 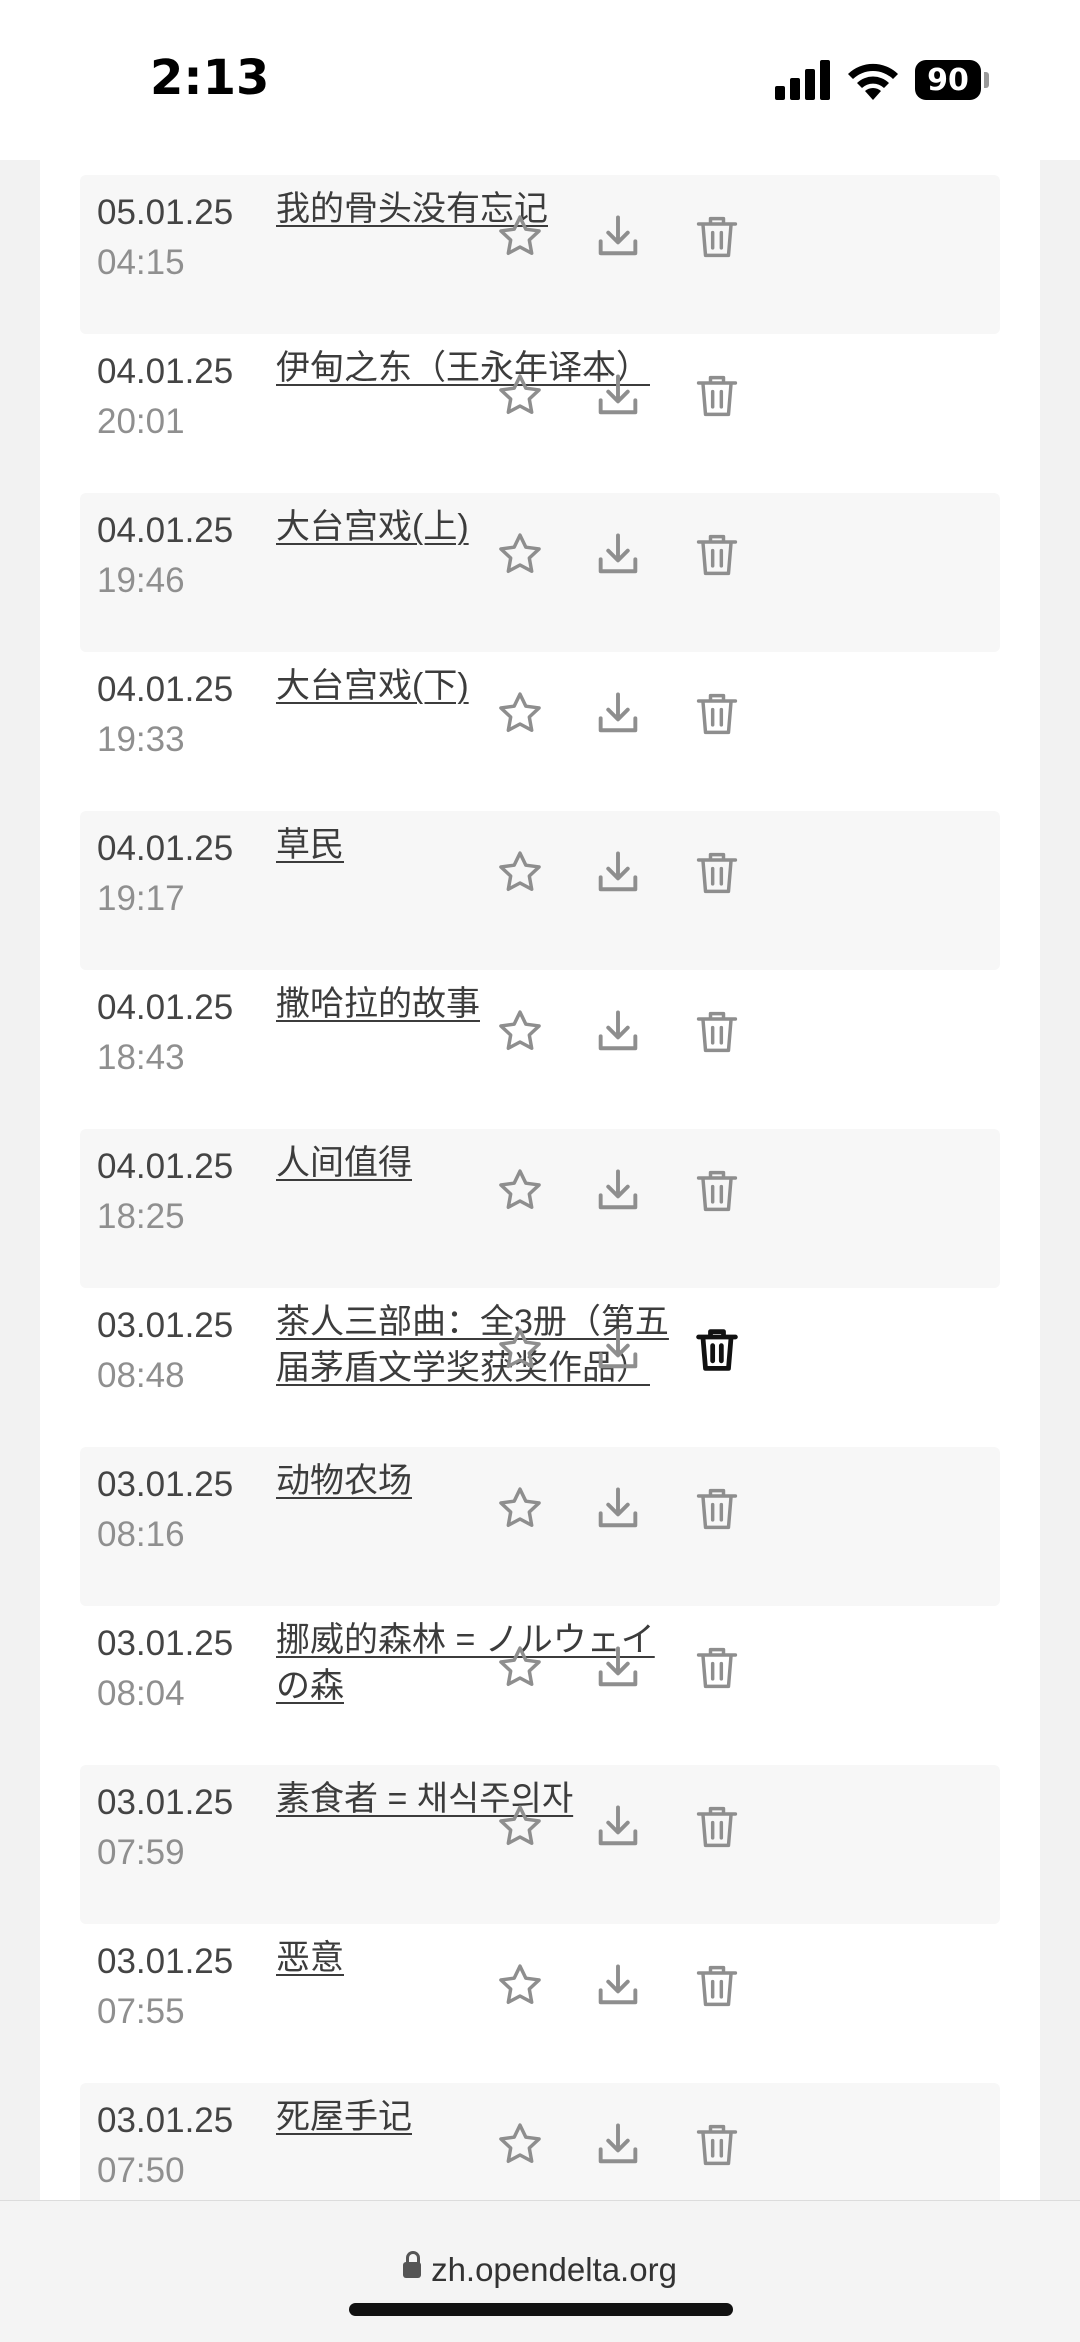 I want to click on battery-tip, so click(x=986, y=80).